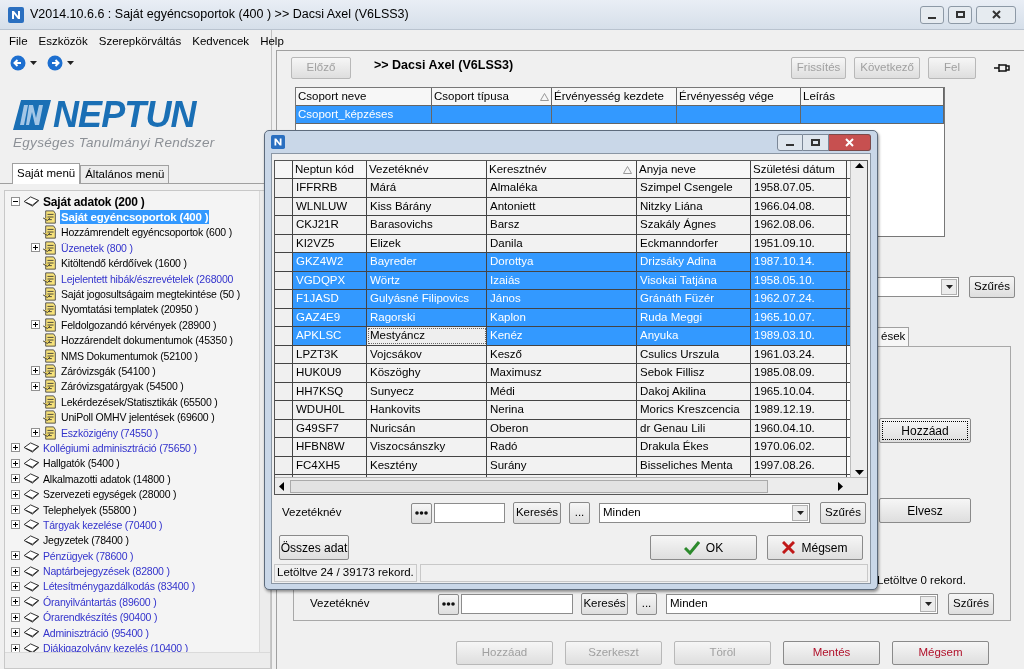 The image size is (1024, 669). I want to click on table-cell: WDUH0L, so click(330, 410).